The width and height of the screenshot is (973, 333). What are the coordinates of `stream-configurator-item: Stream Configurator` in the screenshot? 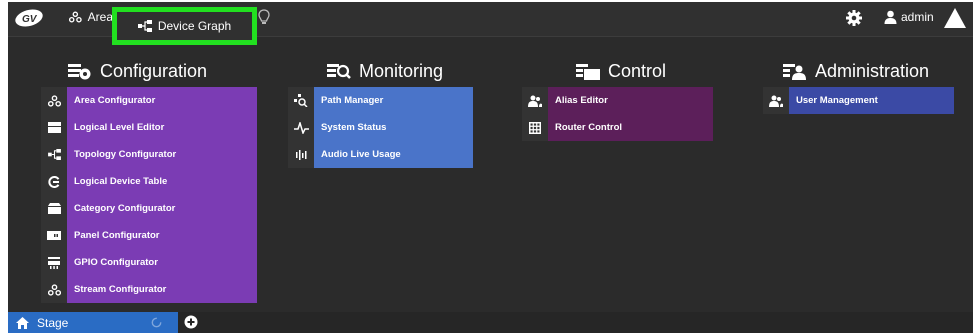 It's located at (149, 289).